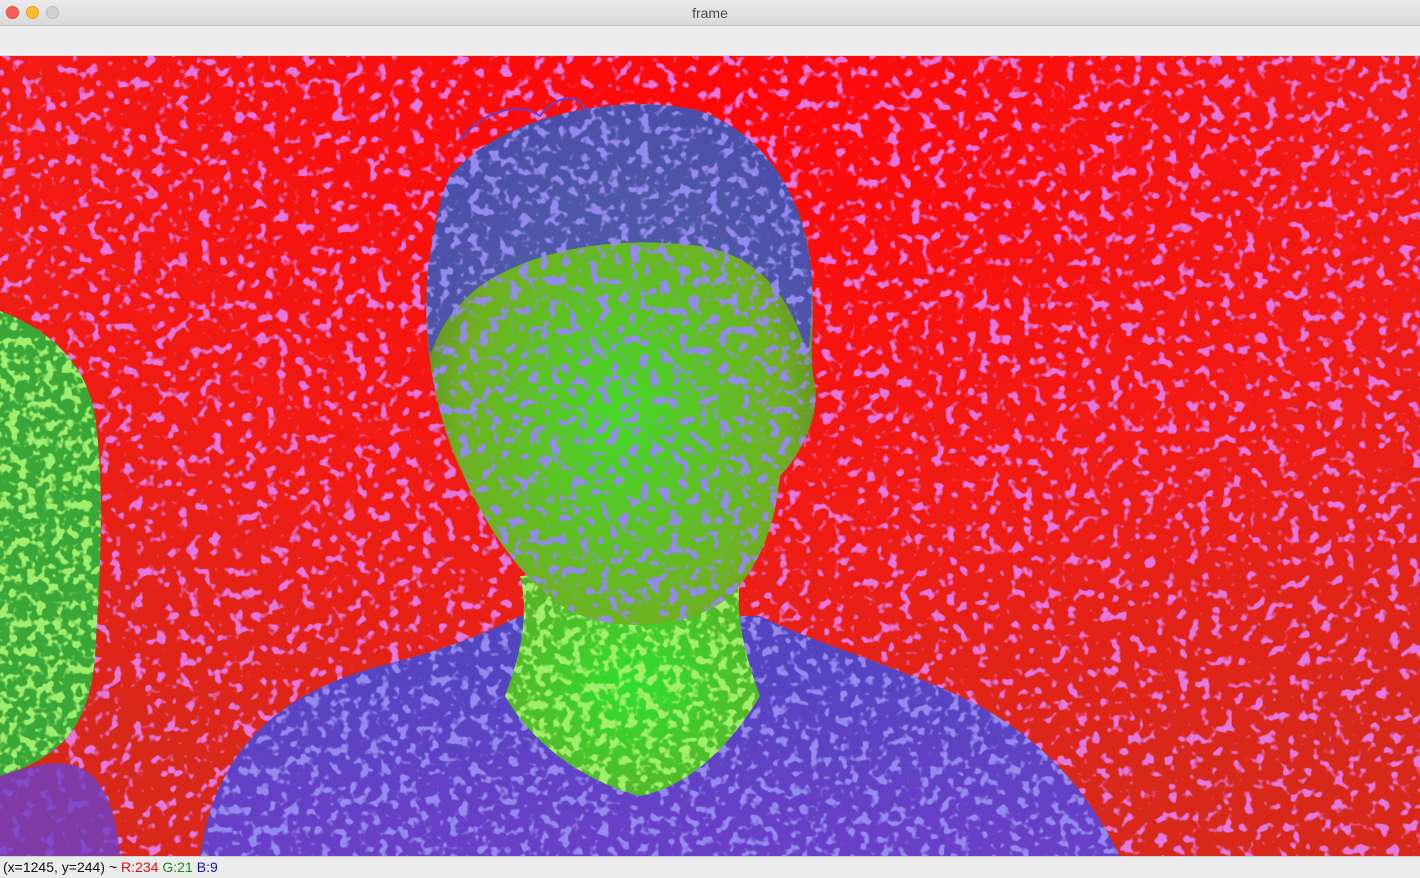 This screenshot has height=878, width=1420. I want to click on cursor-coordinates: (x=1245, y=244) ~, so click(60, 867).